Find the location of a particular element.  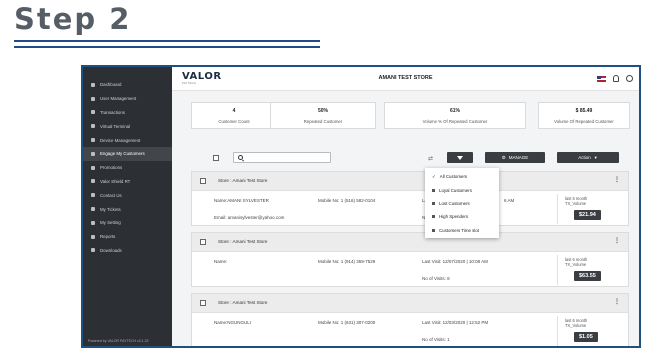

stat-value: 50% is located at coordinates (322, 111).